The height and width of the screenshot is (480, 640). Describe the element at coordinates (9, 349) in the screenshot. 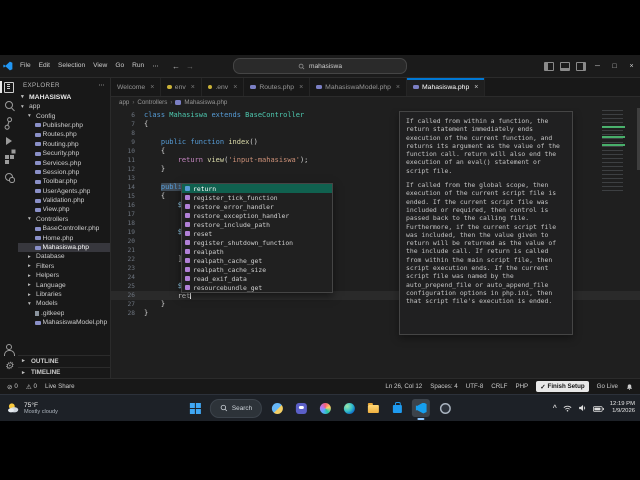

I see `account-icon` at that location.